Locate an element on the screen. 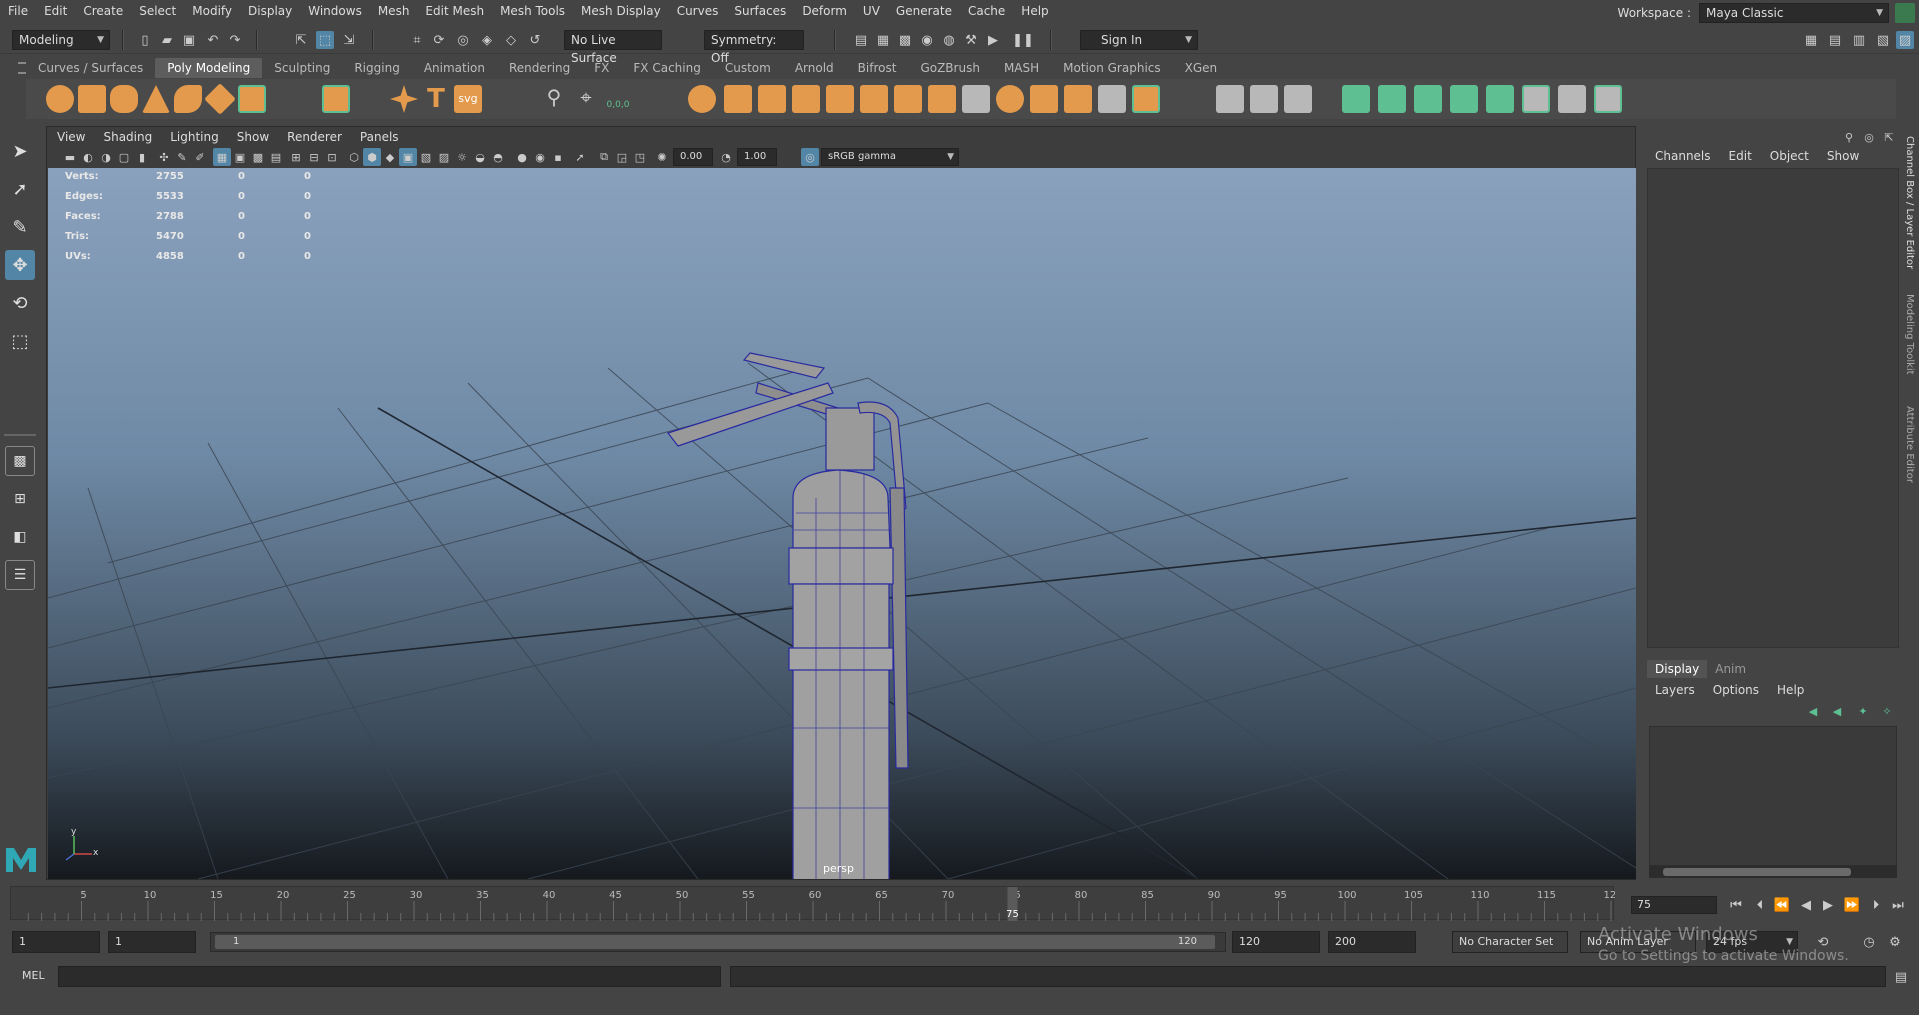 The height and width of the screenshot is (1015, 1919). menu-generate: Generate is located at coordinates (924, 11).